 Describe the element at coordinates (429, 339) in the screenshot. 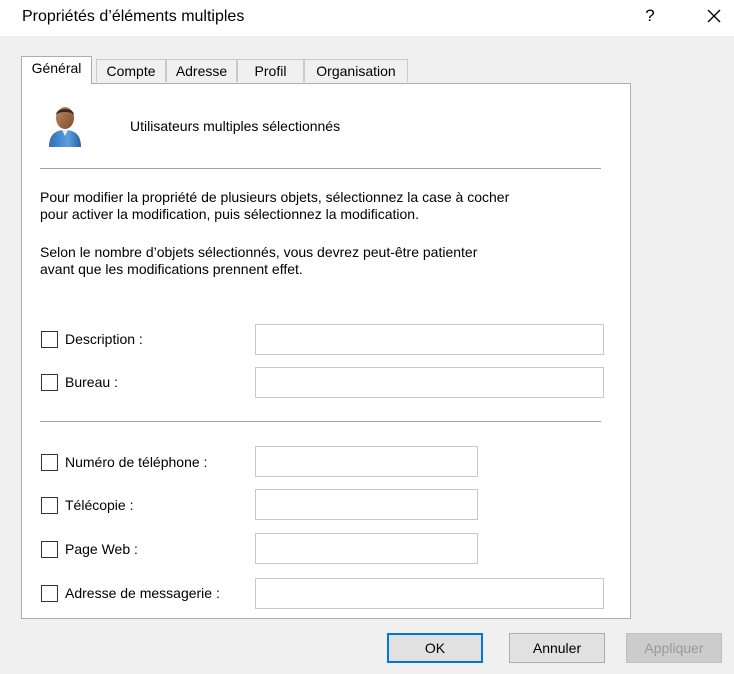

I see `description-field` at that location.